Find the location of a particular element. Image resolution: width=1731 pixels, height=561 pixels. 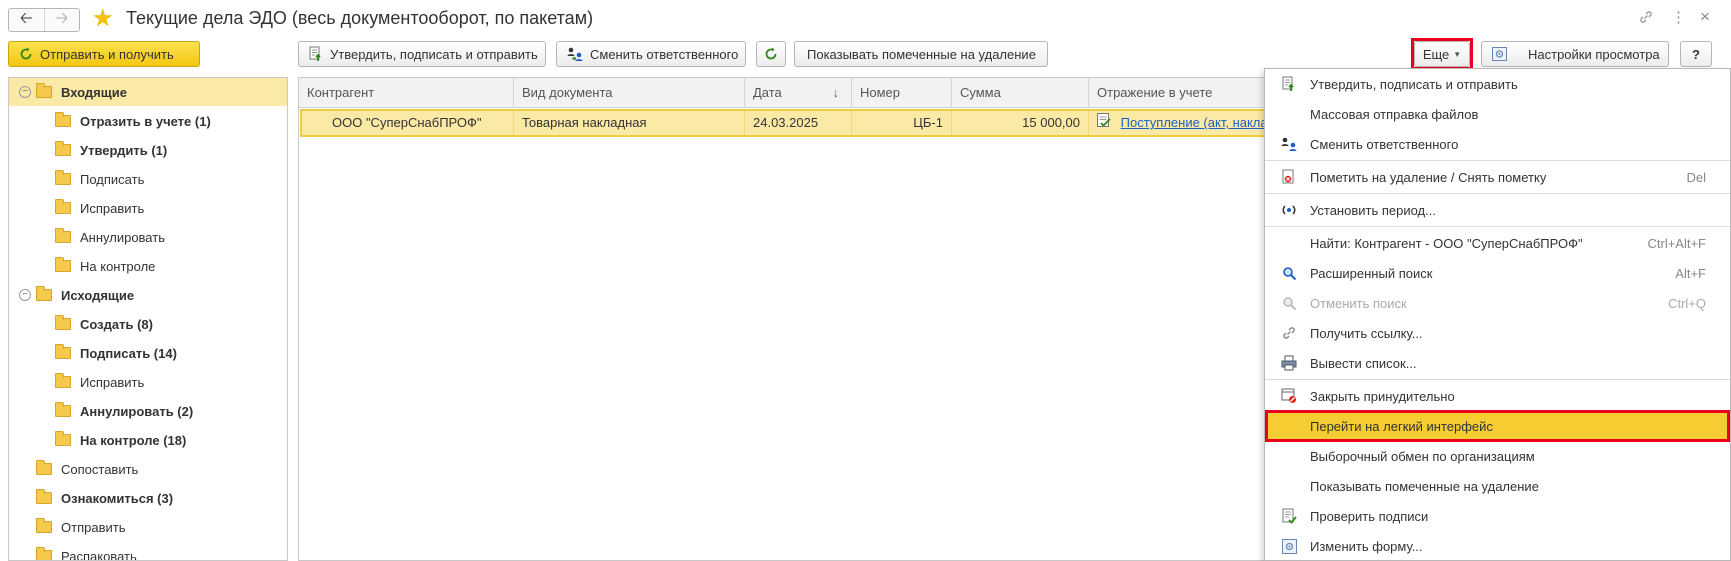

change-responsible-button: Сменить ответственного is located at coordinates (651, 54).